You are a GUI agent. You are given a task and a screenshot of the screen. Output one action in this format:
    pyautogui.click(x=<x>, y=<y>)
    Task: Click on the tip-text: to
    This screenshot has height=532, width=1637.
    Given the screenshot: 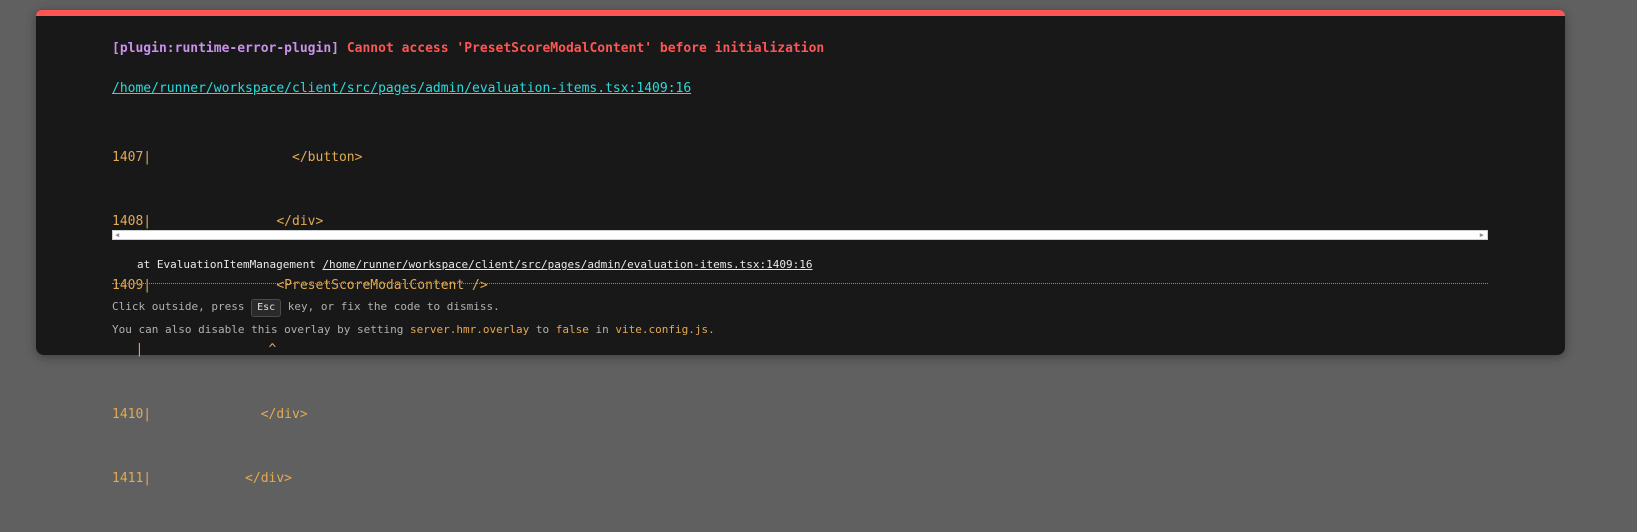 What is the action you would take?
    pyautogui.click(x=542, y=329)
    